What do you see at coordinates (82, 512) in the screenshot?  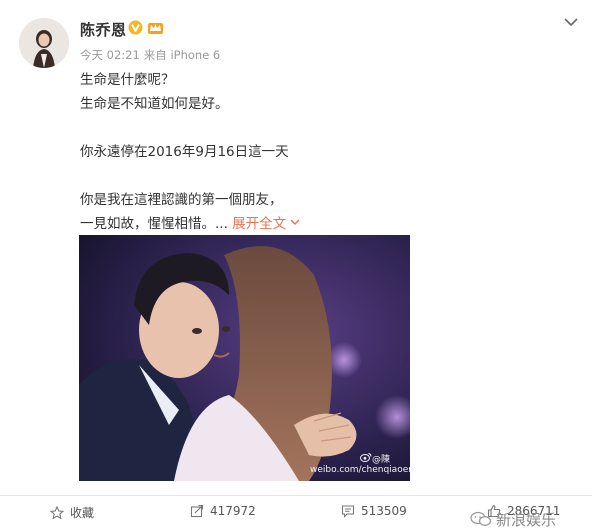 I see `favorite-label: 收藏` at bounding box center [82, 512].